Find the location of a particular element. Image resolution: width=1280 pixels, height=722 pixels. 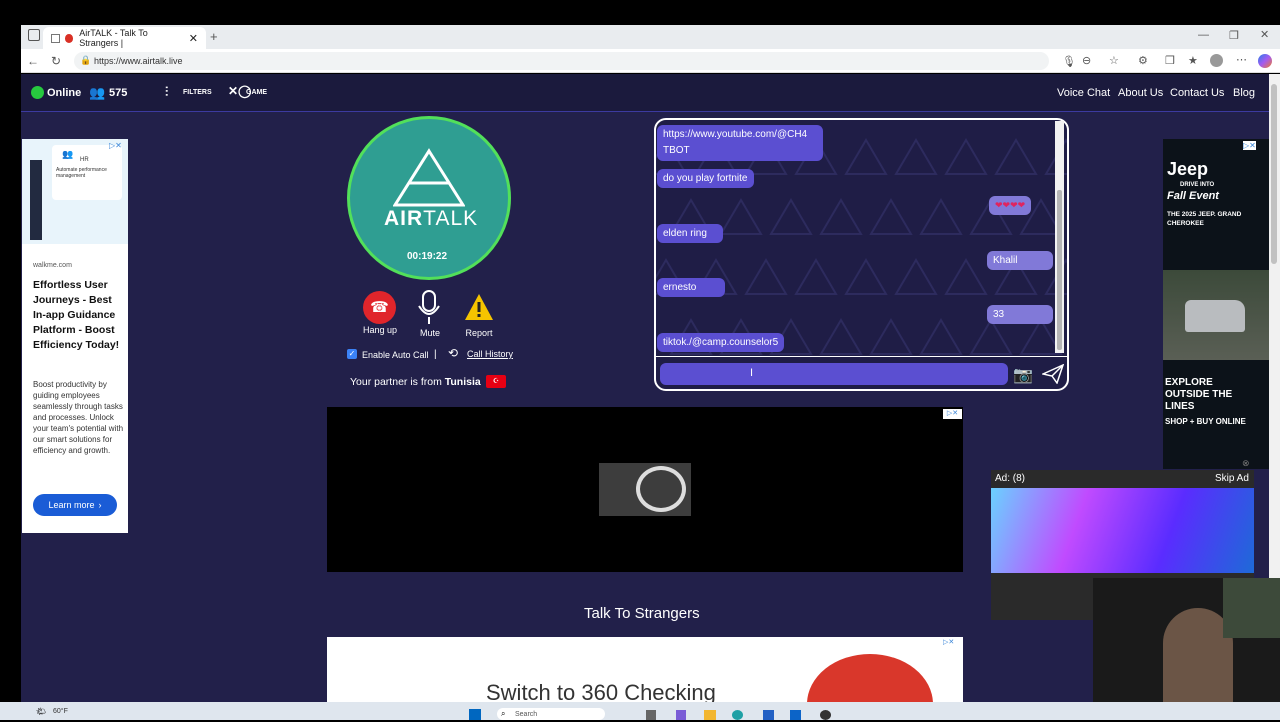

outlook-icon is located at coordinates (795, 715).